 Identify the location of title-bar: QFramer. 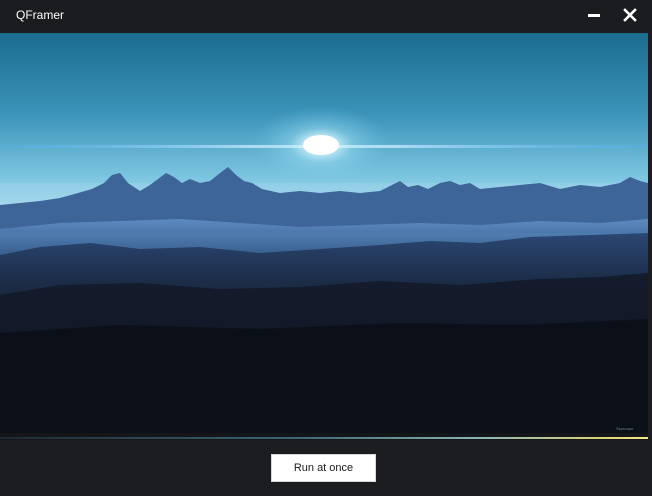
(326, 16).